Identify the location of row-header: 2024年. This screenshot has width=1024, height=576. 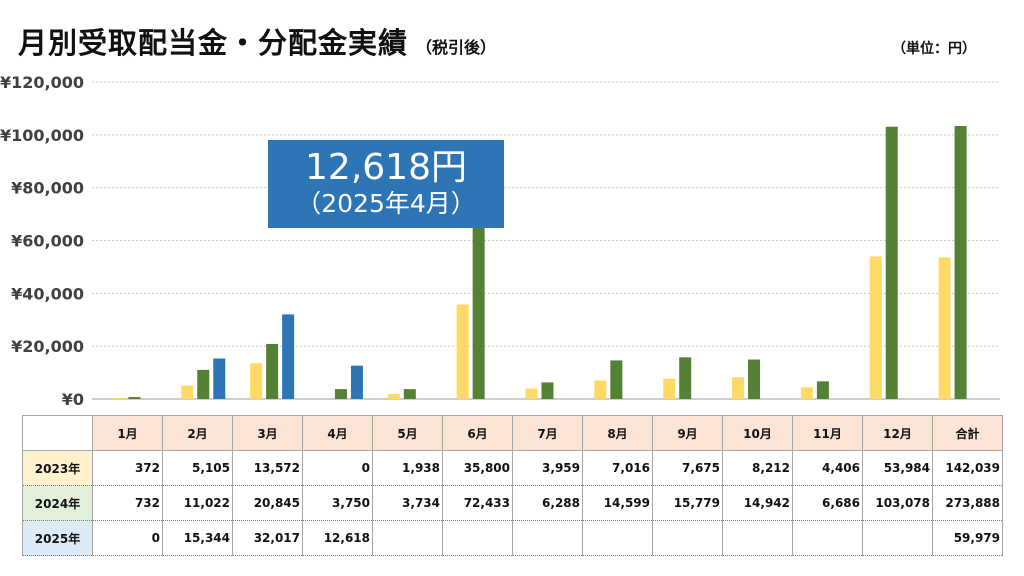
(57, 503).